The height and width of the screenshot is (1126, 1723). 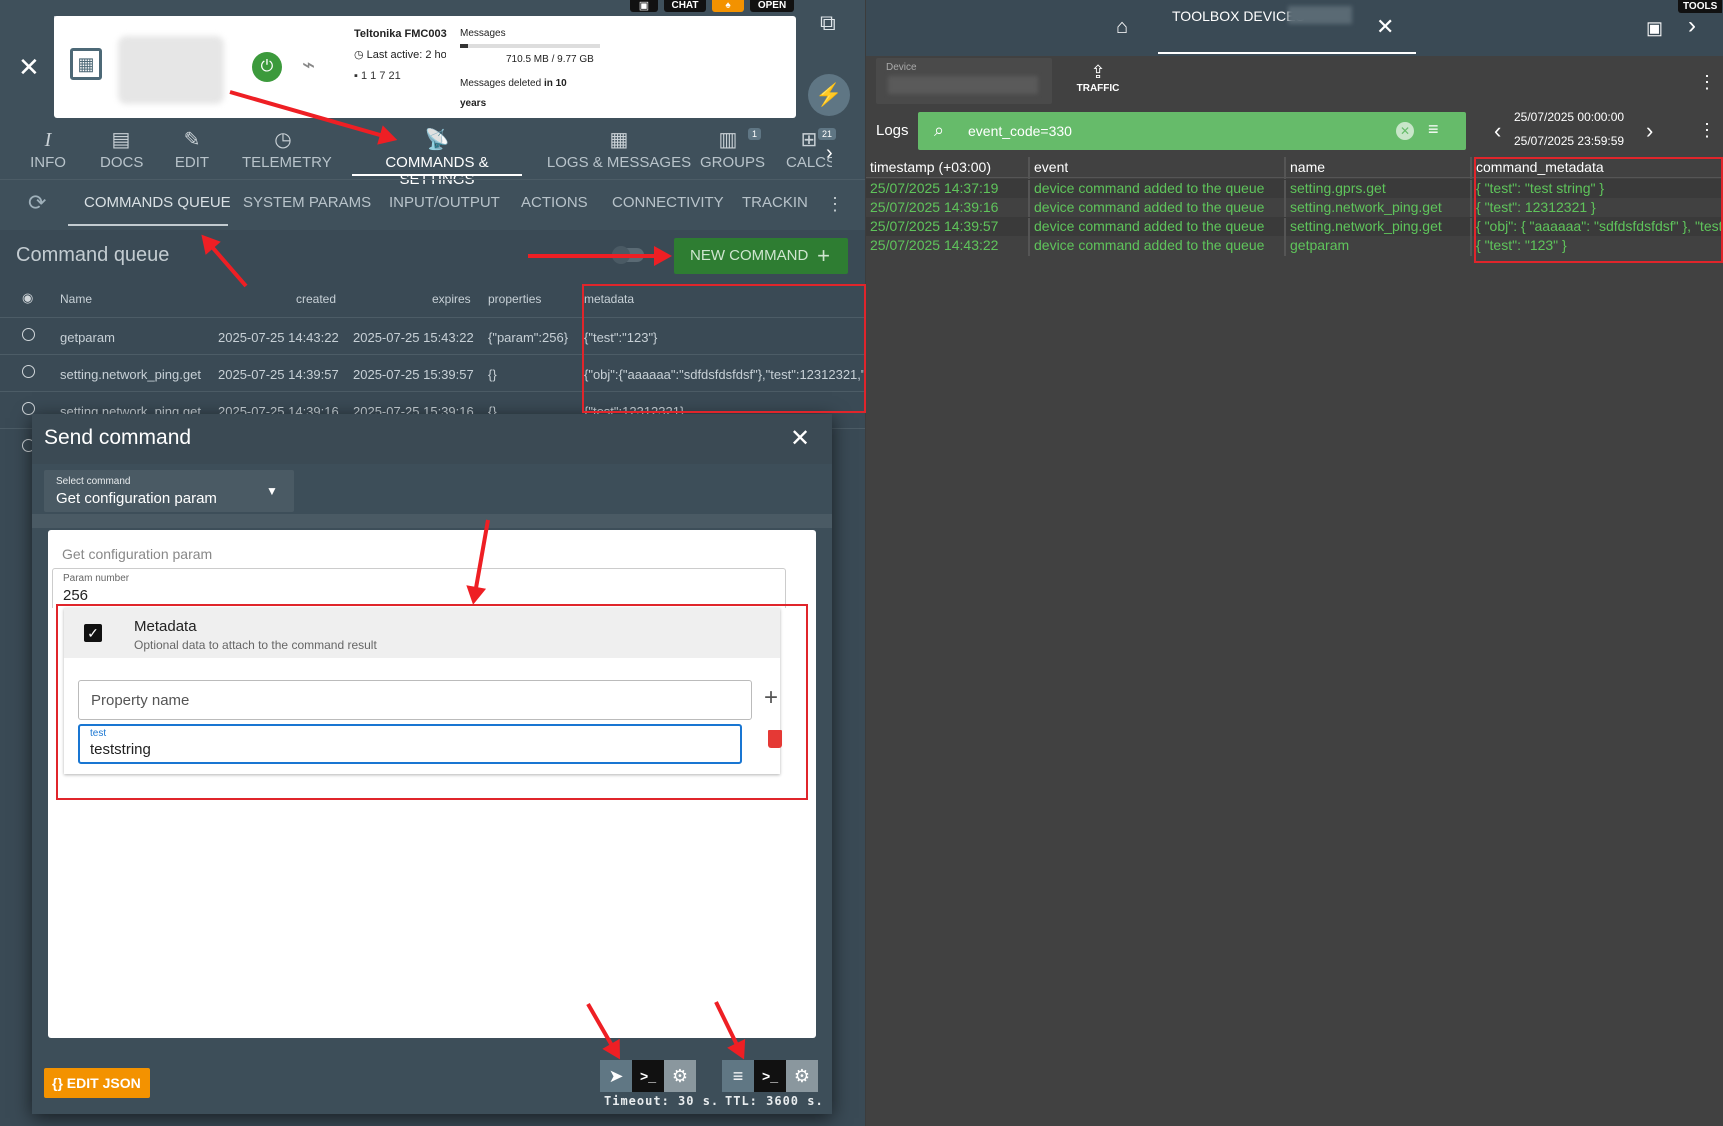 I want to click on device-selector: Device, so click(x=964, y=81).